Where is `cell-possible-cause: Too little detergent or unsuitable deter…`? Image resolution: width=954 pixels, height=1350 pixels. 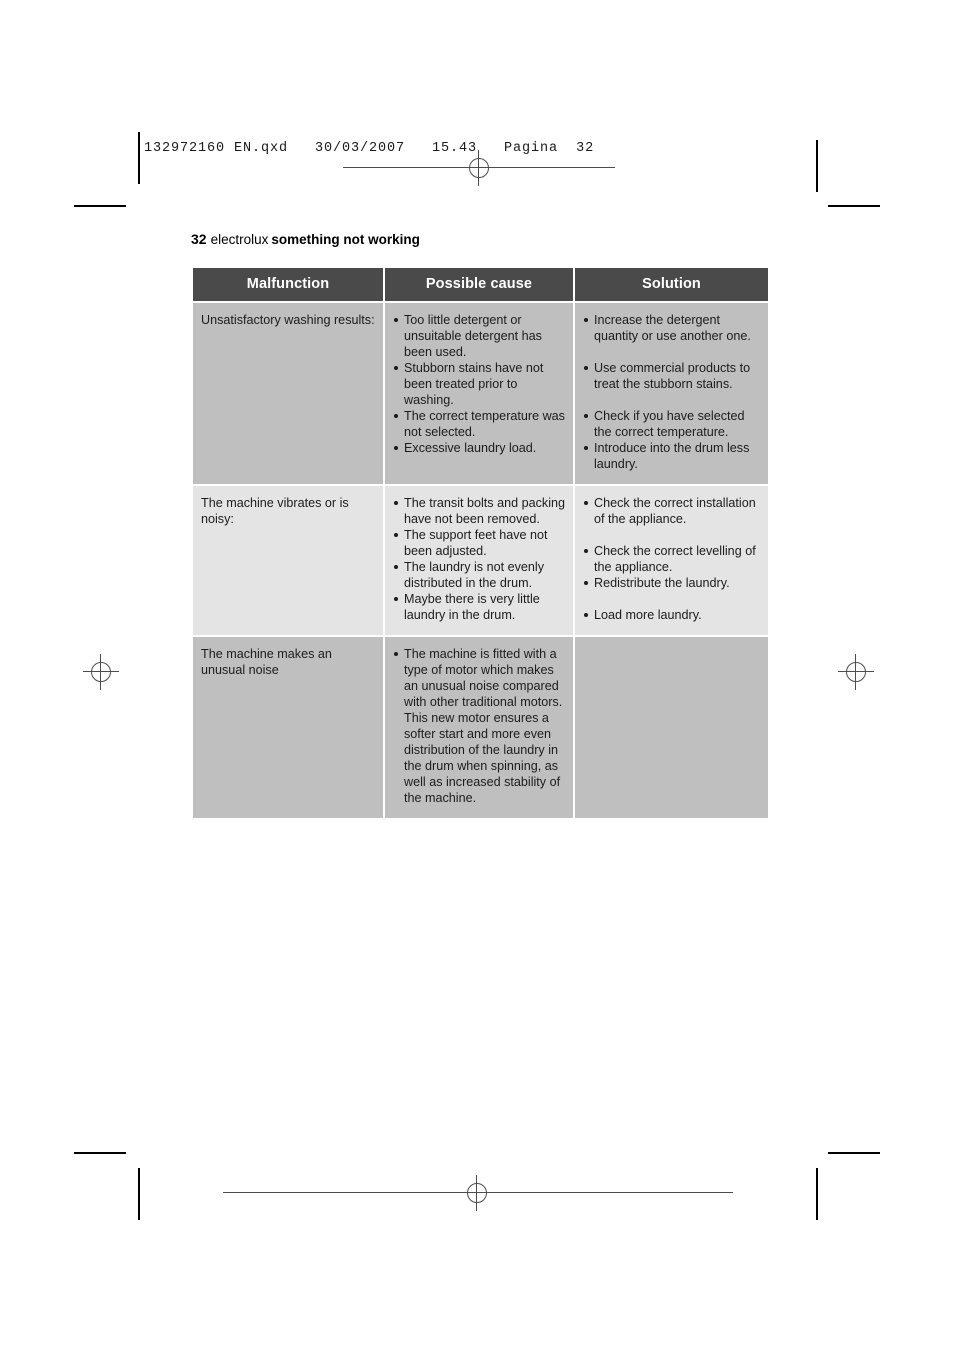
cell-possible-cause: Too little detergent or unsuitable deter… is located at coordinates (479, 393).